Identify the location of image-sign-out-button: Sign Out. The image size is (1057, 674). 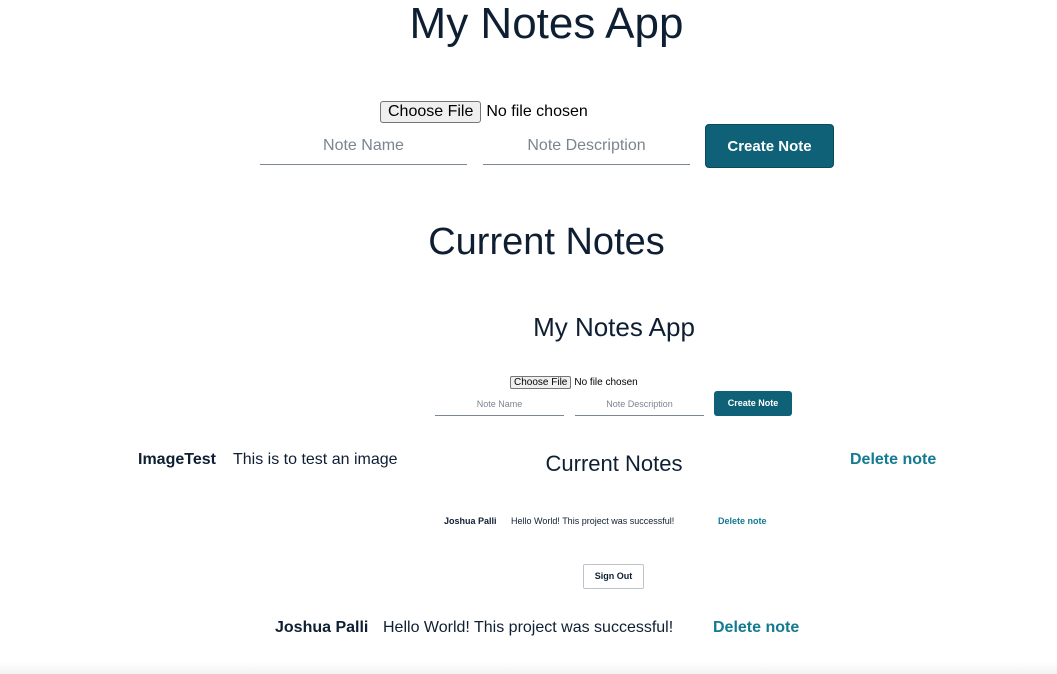
(613, 576).